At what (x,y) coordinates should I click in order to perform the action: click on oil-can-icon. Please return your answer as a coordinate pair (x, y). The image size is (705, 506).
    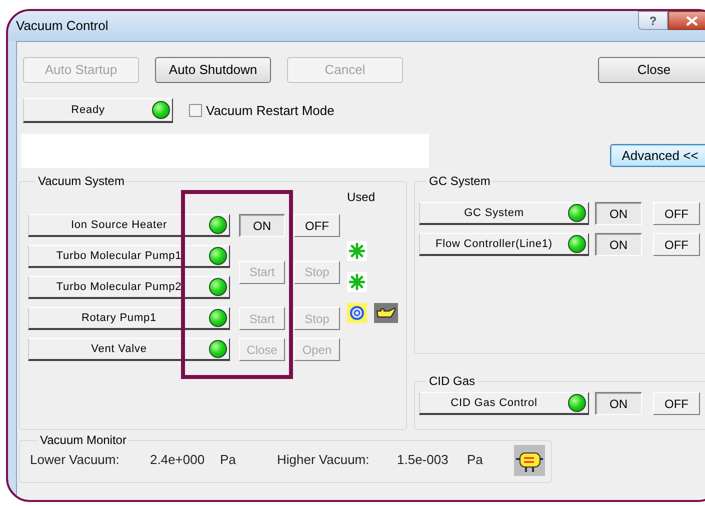
    Looking at the image, I should click on (386, 313).